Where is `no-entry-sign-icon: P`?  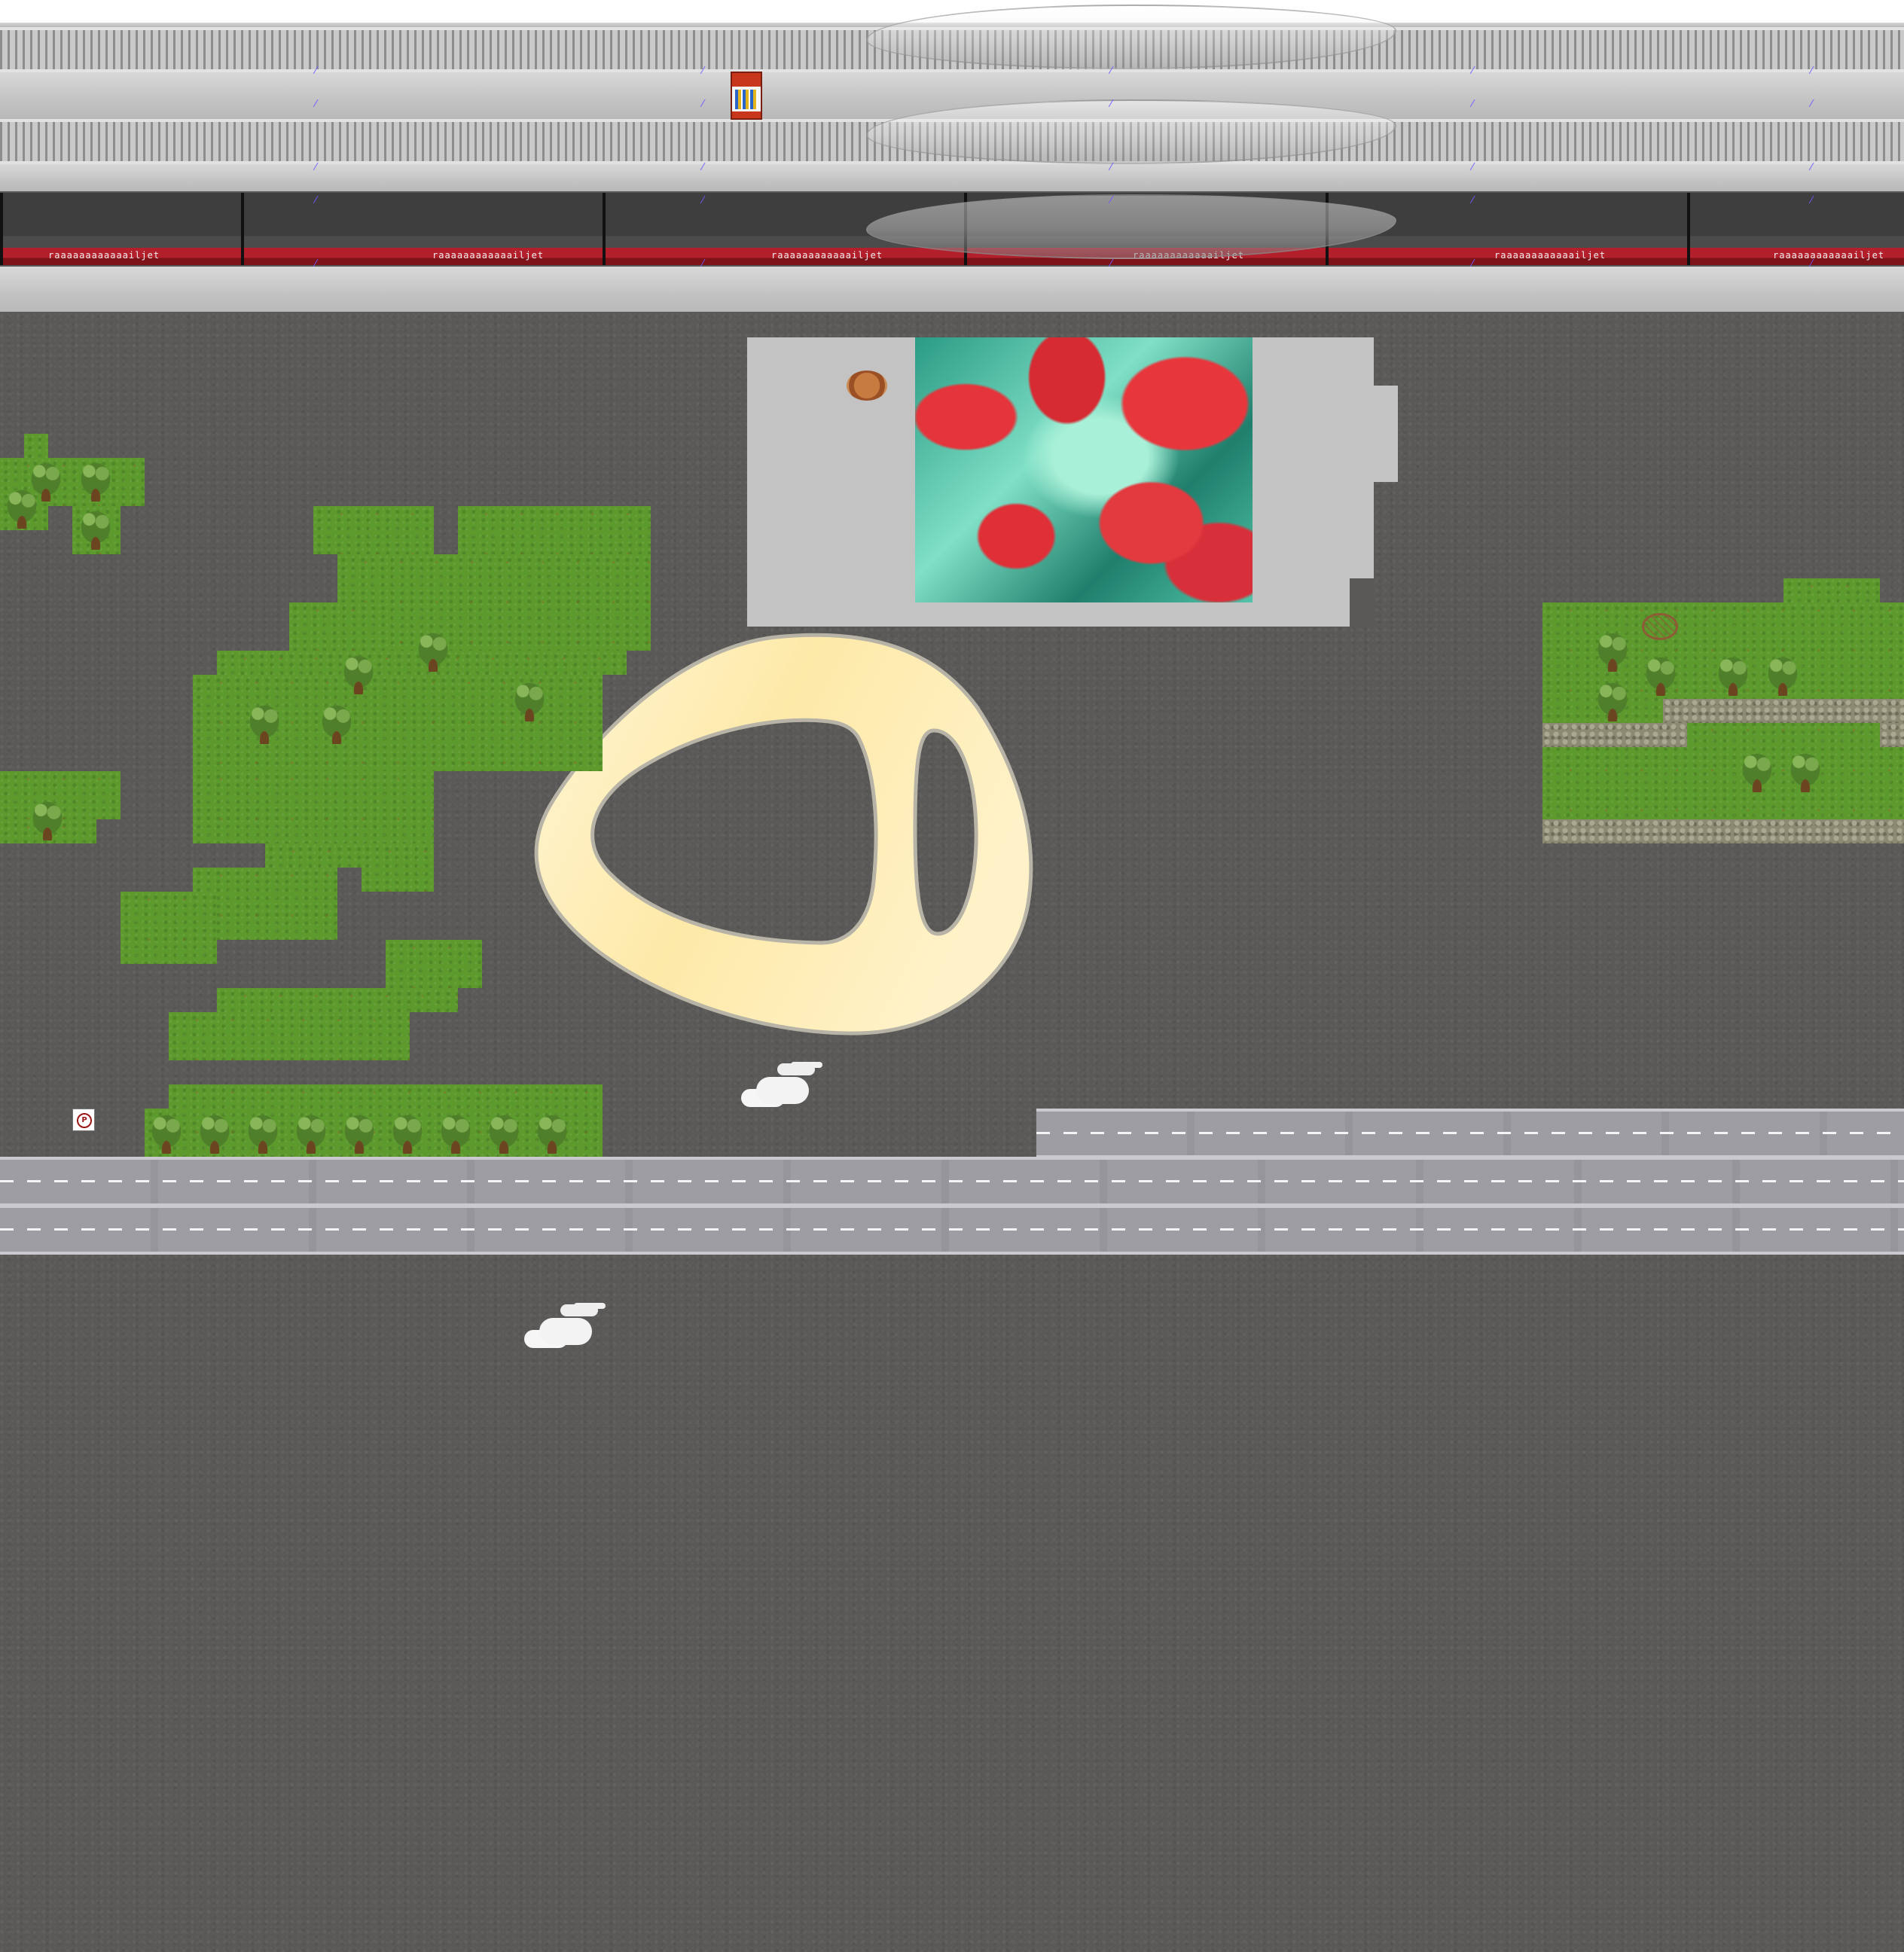
no-entry-sign-icon: P is located at coordinates (83, 1120).